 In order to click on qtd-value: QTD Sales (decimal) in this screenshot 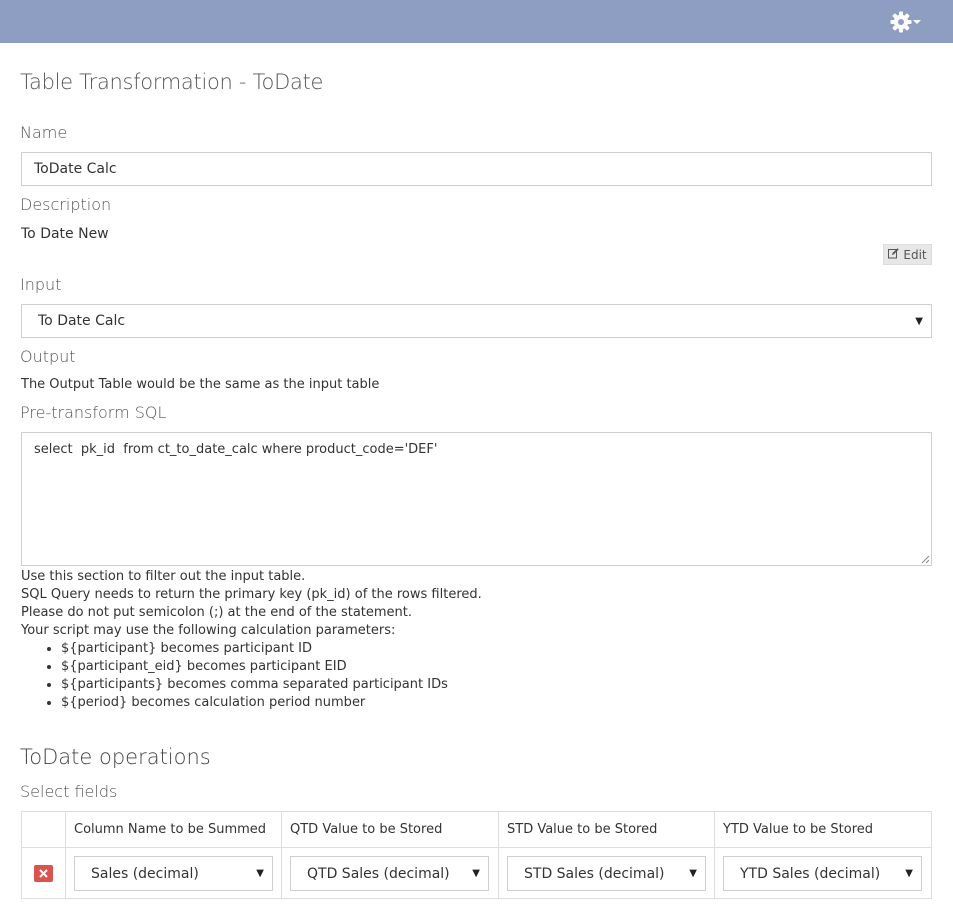, I will do `click(378, 873)`.